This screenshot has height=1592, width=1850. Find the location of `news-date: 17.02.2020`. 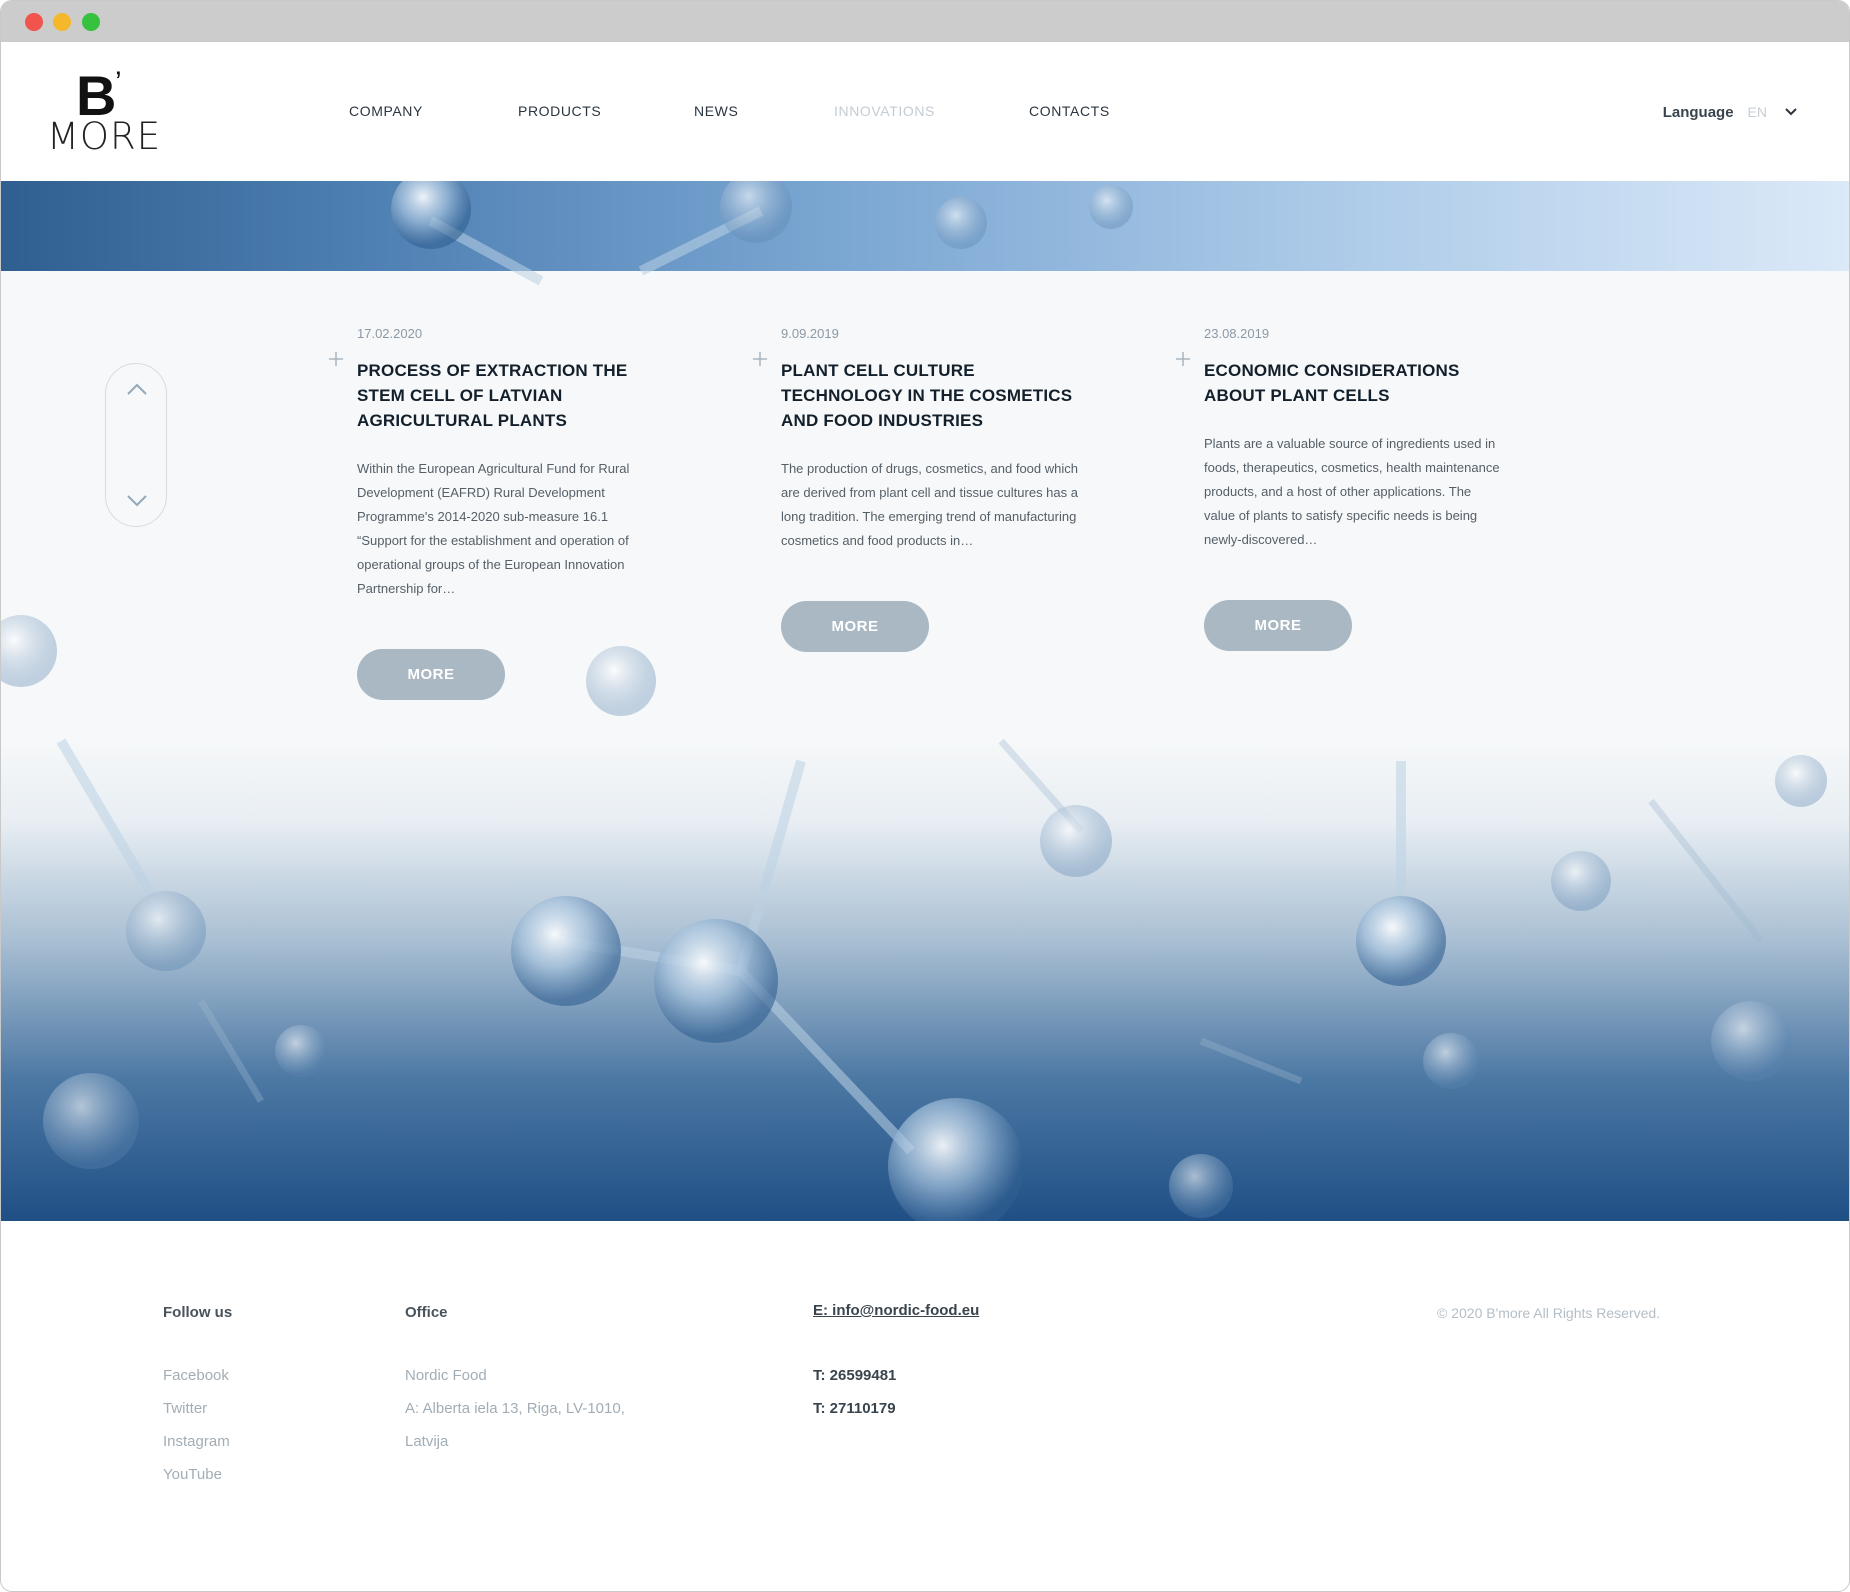

news-date: 17.02.2020 is located at coordinates (390, 333).